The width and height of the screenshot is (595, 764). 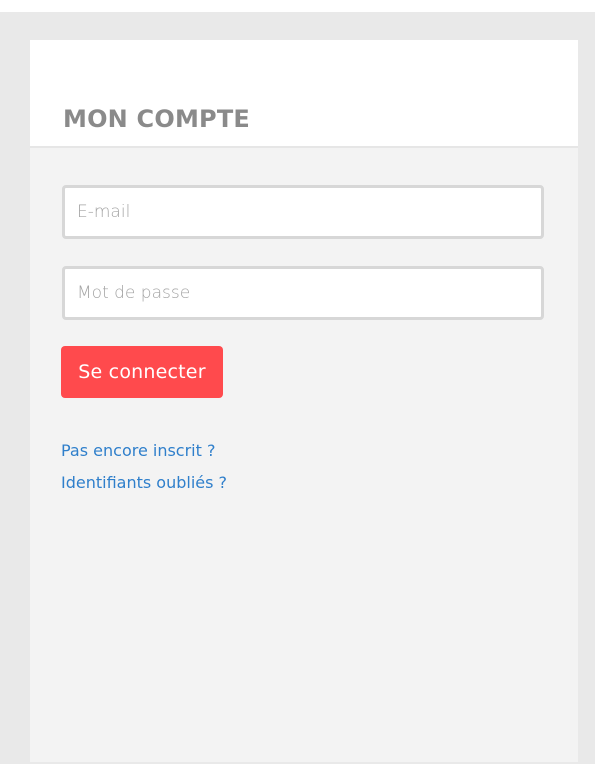 I want to click on page-title: MON COMPTE, so click(x=156, y=119).